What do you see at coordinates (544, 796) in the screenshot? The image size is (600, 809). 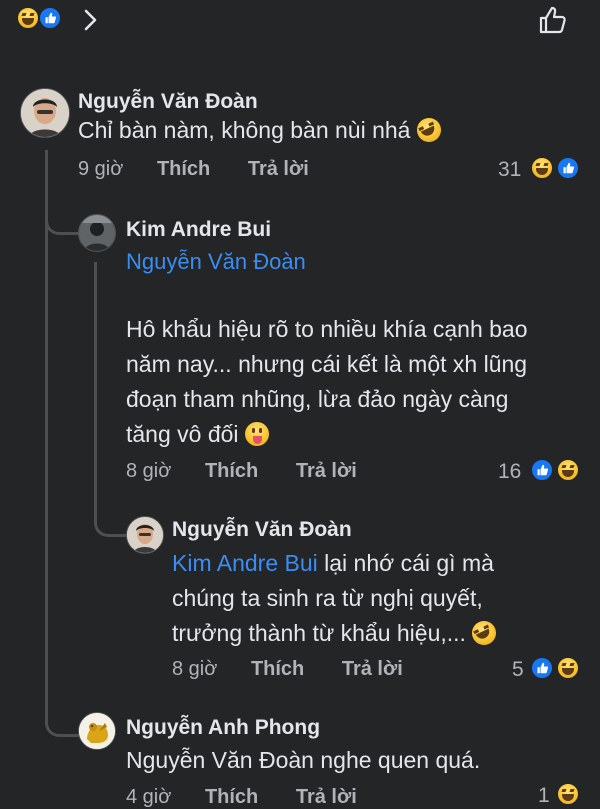 I see `reaction-count: 1` at bounding box center [544, 796].